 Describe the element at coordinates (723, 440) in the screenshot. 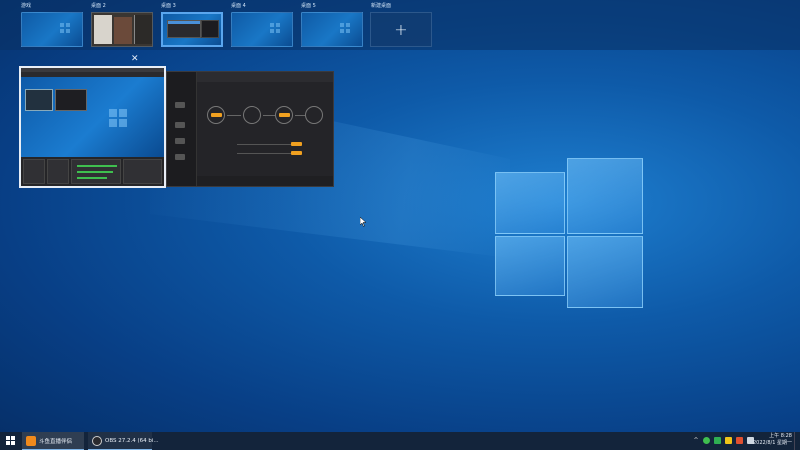

I see `system-tray: ^` at that location.